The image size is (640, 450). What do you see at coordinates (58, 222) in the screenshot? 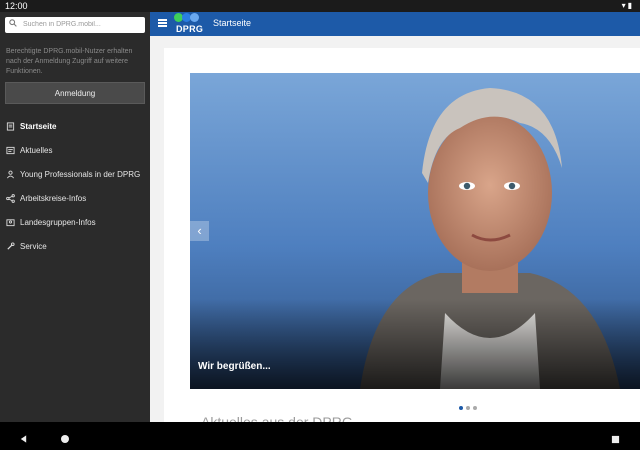
I see `nav-item-label: Landesgruppen-Infos` at bounding box center [58, 222].